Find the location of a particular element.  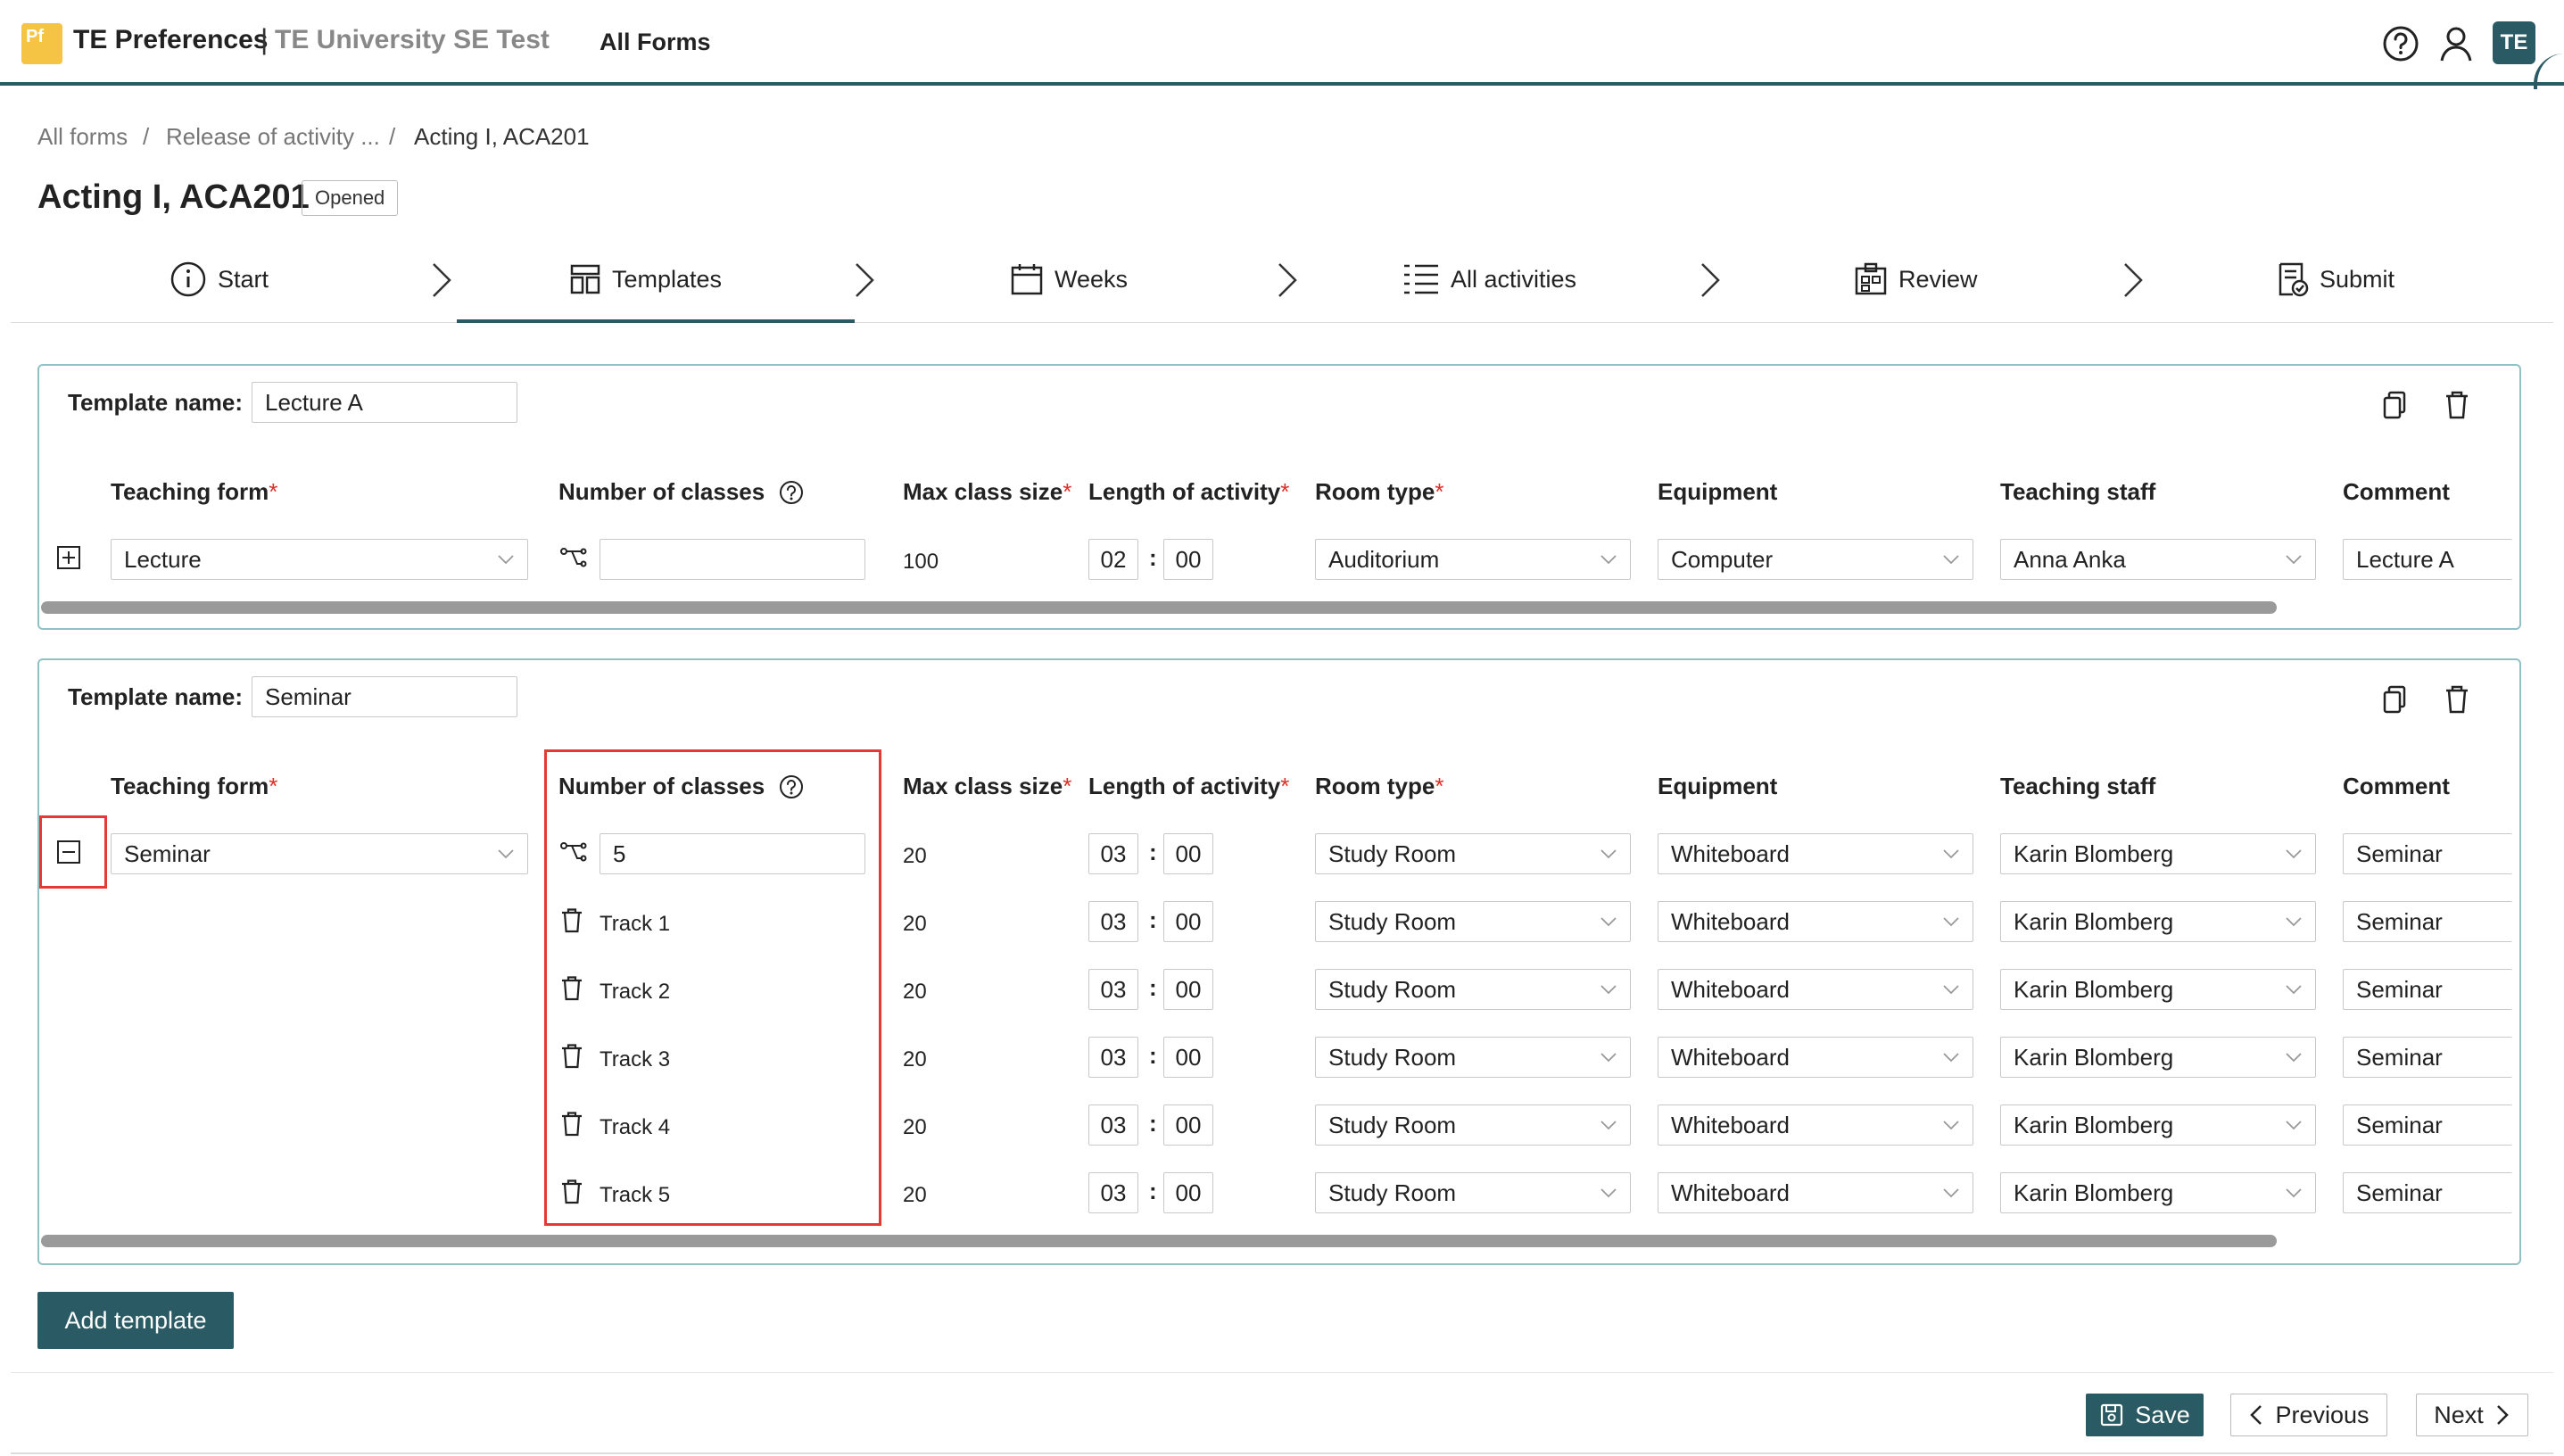

step-templates: Templates is located at coordinates (646, 279).